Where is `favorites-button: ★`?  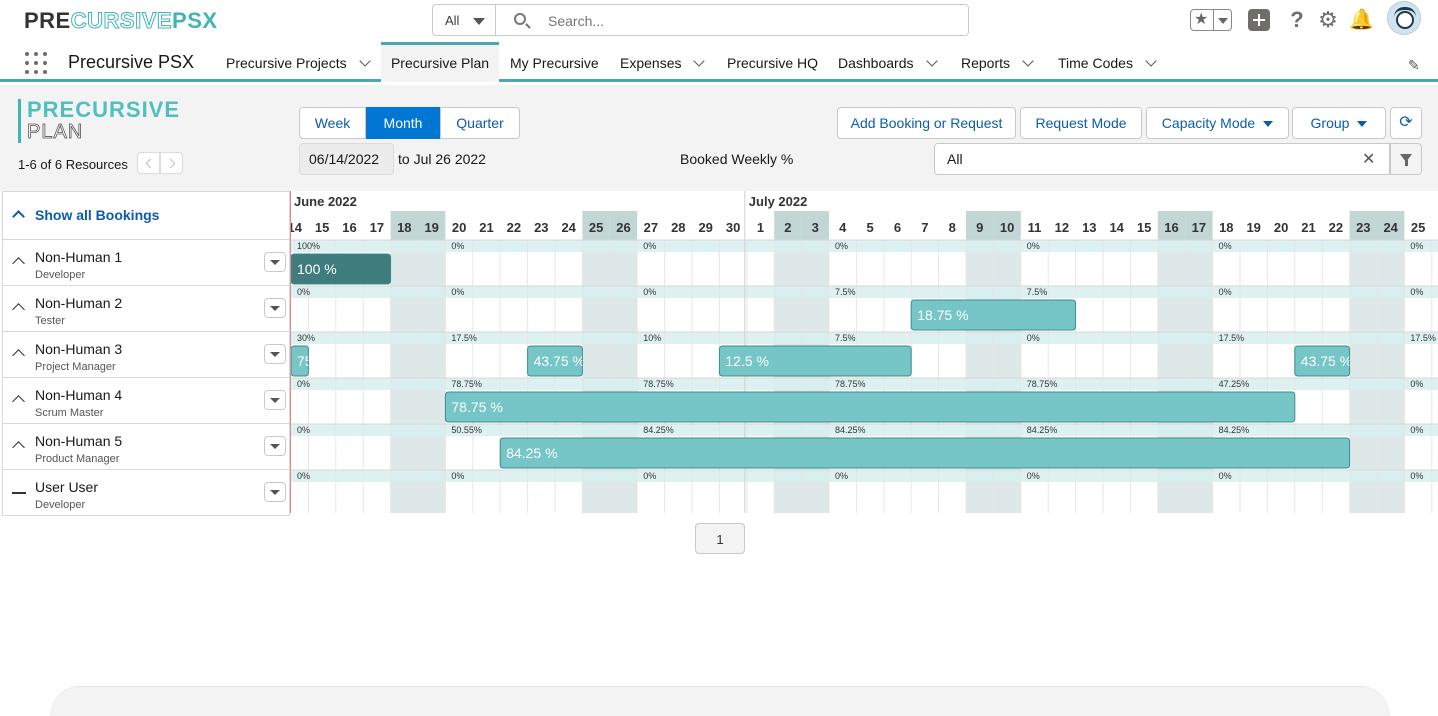
favorites-button: ★ is located at coordinates (1211, 20).